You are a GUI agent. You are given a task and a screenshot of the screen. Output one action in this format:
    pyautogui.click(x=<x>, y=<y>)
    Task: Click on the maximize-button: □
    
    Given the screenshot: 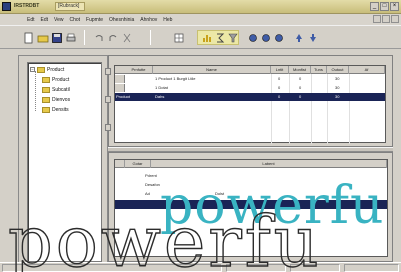 What is the action you would take?
    pyautogui.click(x=384, y=6)
    